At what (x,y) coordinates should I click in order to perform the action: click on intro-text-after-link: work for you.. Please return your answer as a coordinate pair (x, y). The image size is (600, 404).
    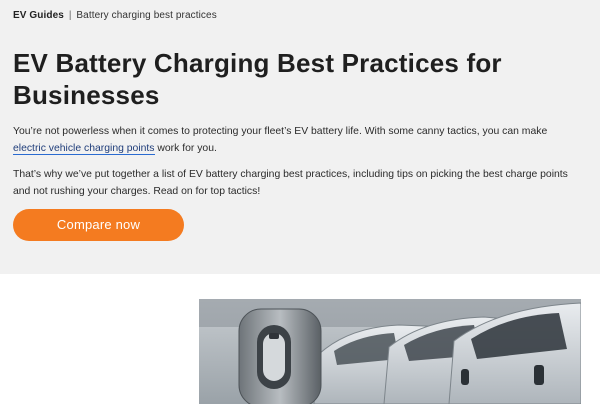
    Looking at the image, I should click on (185, 148).